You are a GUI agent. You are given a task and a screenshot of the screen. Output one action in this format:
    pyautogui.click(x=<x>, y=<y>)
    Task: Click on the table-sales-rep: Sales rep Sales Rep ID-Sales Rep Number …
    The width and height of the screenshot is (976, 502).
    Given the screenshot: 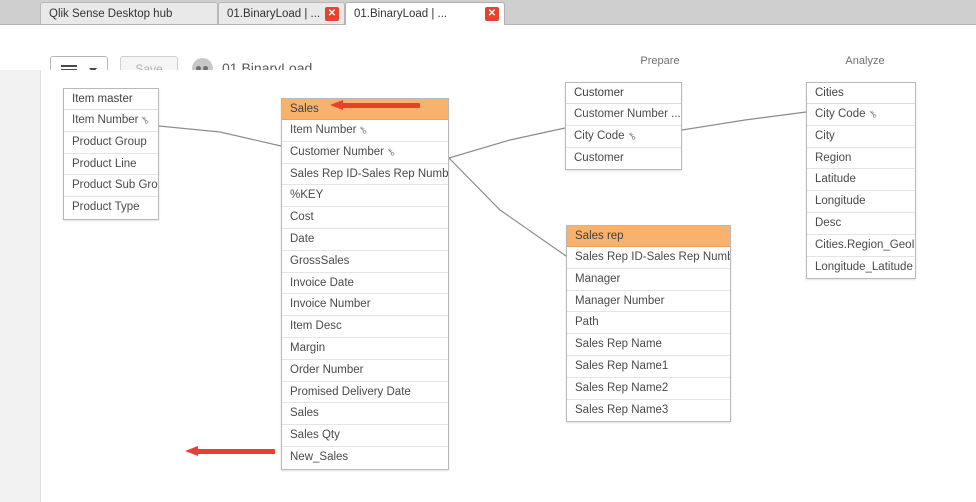 What is the action you would take?
    pyautogui.click(x=648, y=324)
    